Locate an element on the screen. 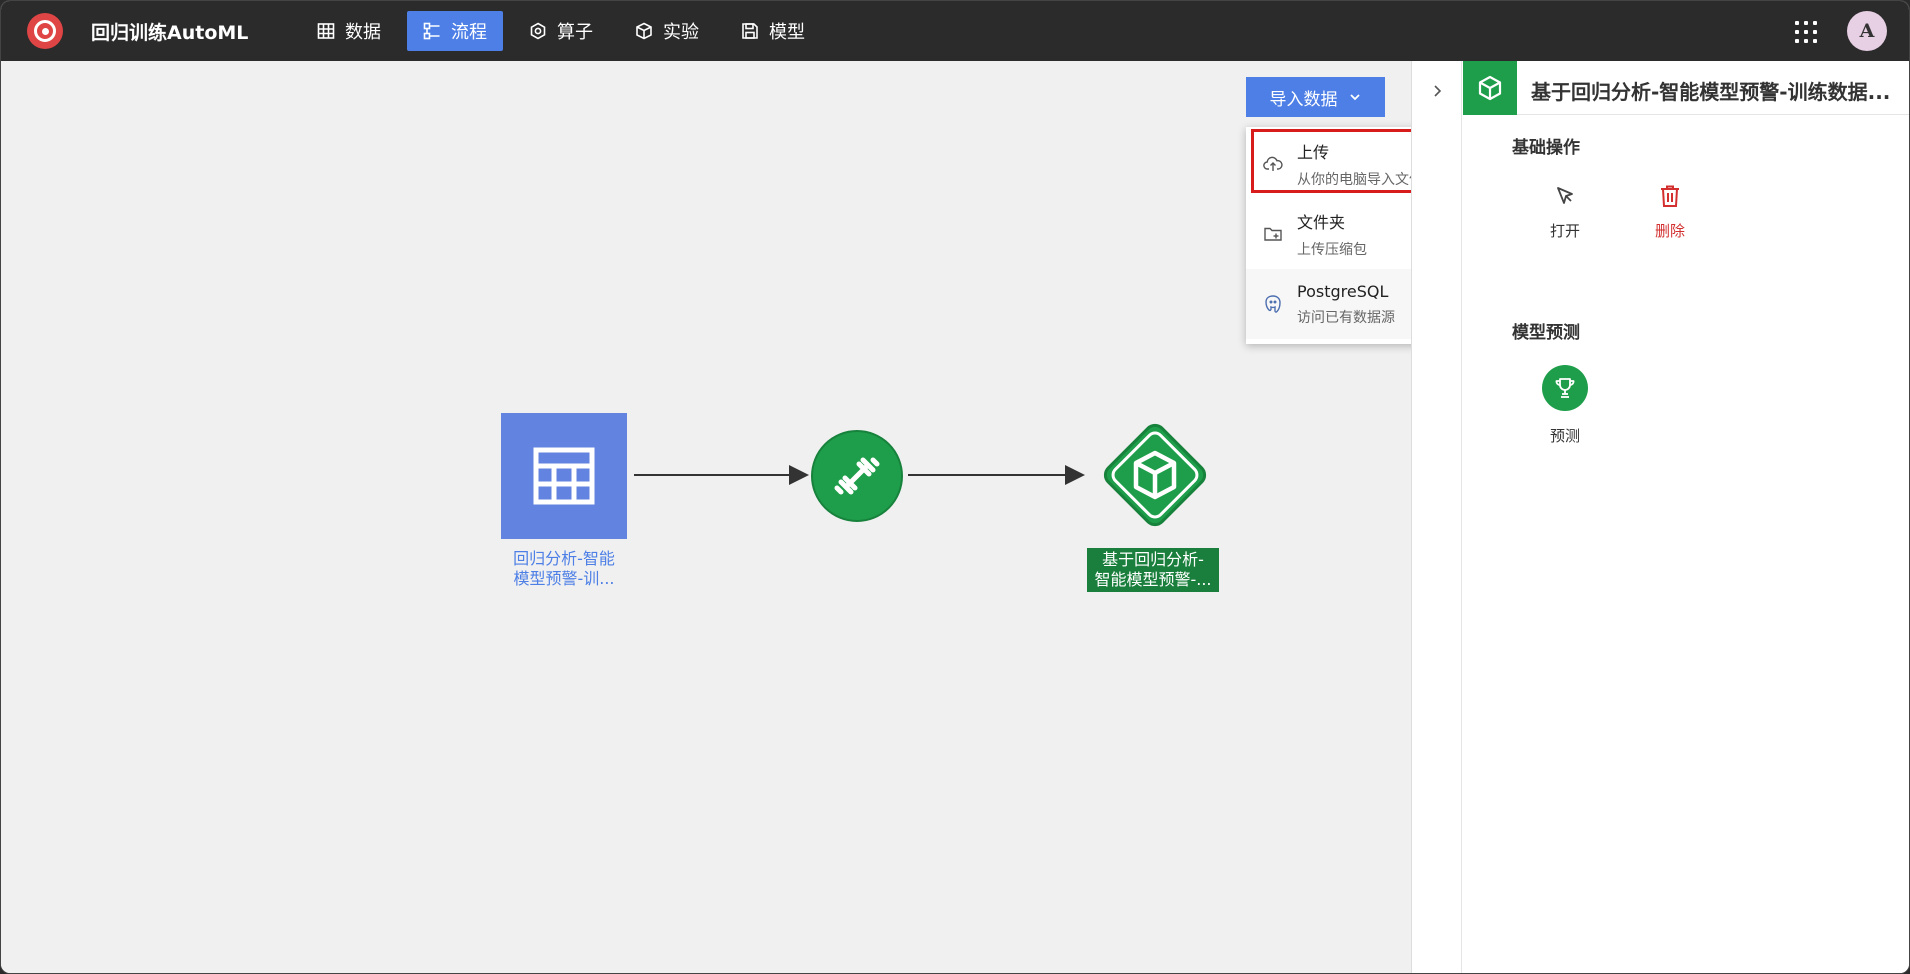 This screenshot has width=1910, height=974. model-badge is located at coordinates (1490, 88).